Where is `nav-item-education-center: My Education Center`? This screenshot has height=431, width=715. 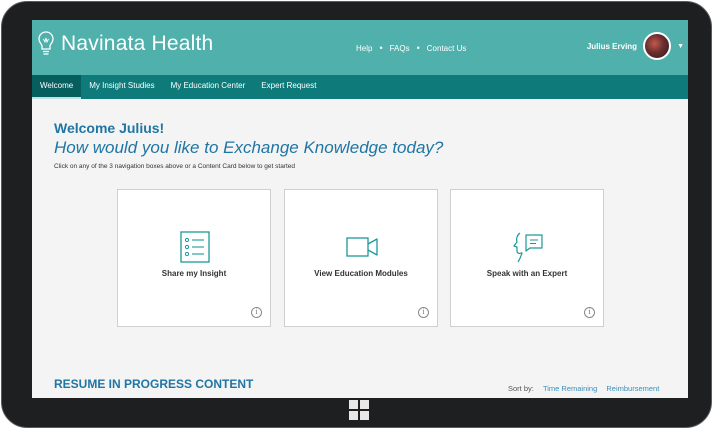
nav-item-education-center: My Education Center is located at coordinates (208, 87).